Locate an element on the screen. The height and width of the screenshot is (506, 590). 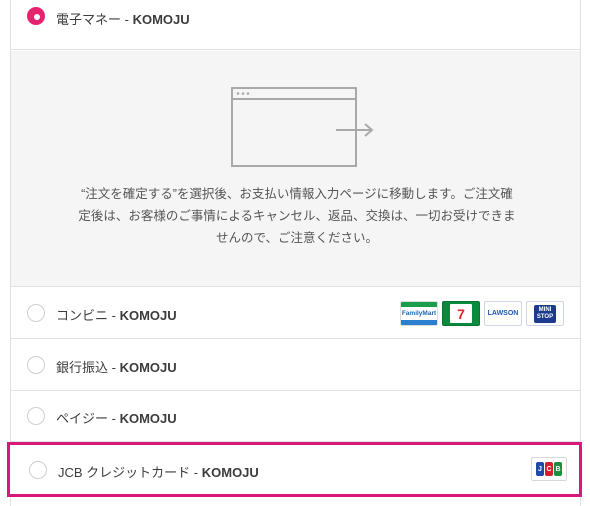
payment-option-emoney: 電子マネー - KOMOJU is located at coordinates (295, 25).